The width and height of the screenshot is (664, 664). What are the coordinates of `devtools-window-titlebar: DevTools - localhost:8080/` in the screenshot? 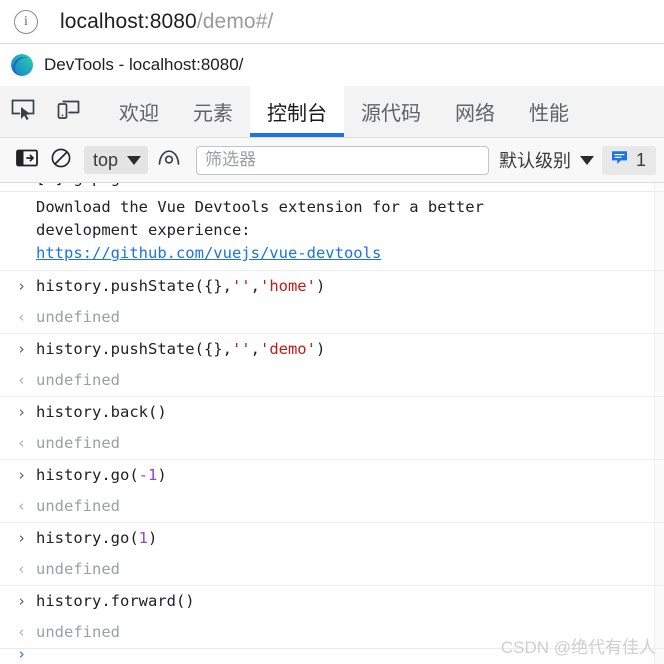 It's located at (332, 65).